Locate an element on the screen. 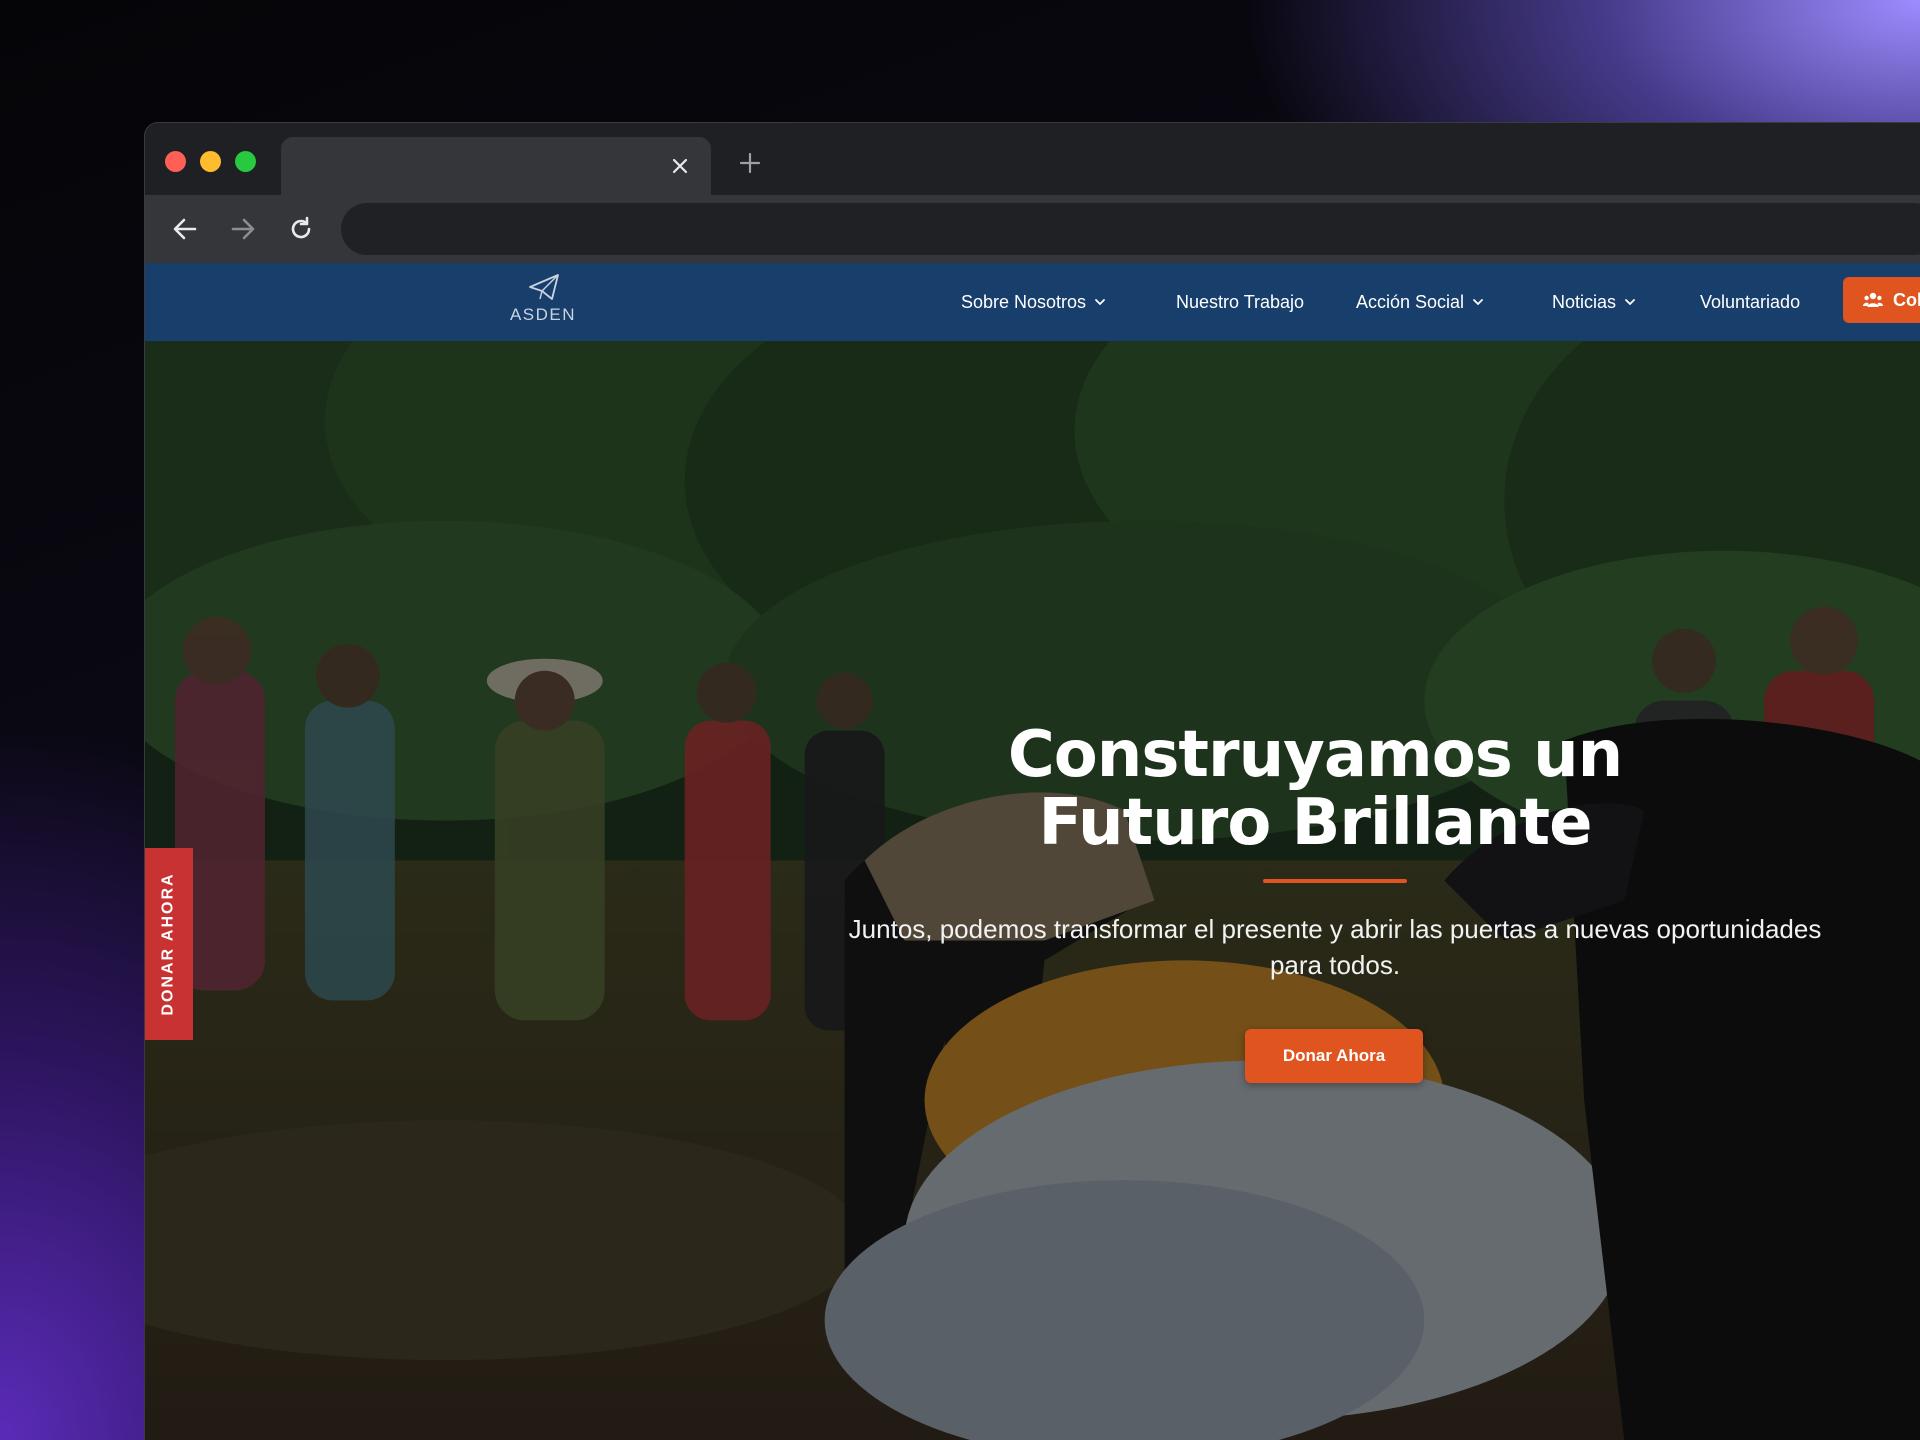 Image resolution: width=1920 pixels, height=1440 pixels. nav-item-label: Voluntariado is located at coordinates (1750, 301).